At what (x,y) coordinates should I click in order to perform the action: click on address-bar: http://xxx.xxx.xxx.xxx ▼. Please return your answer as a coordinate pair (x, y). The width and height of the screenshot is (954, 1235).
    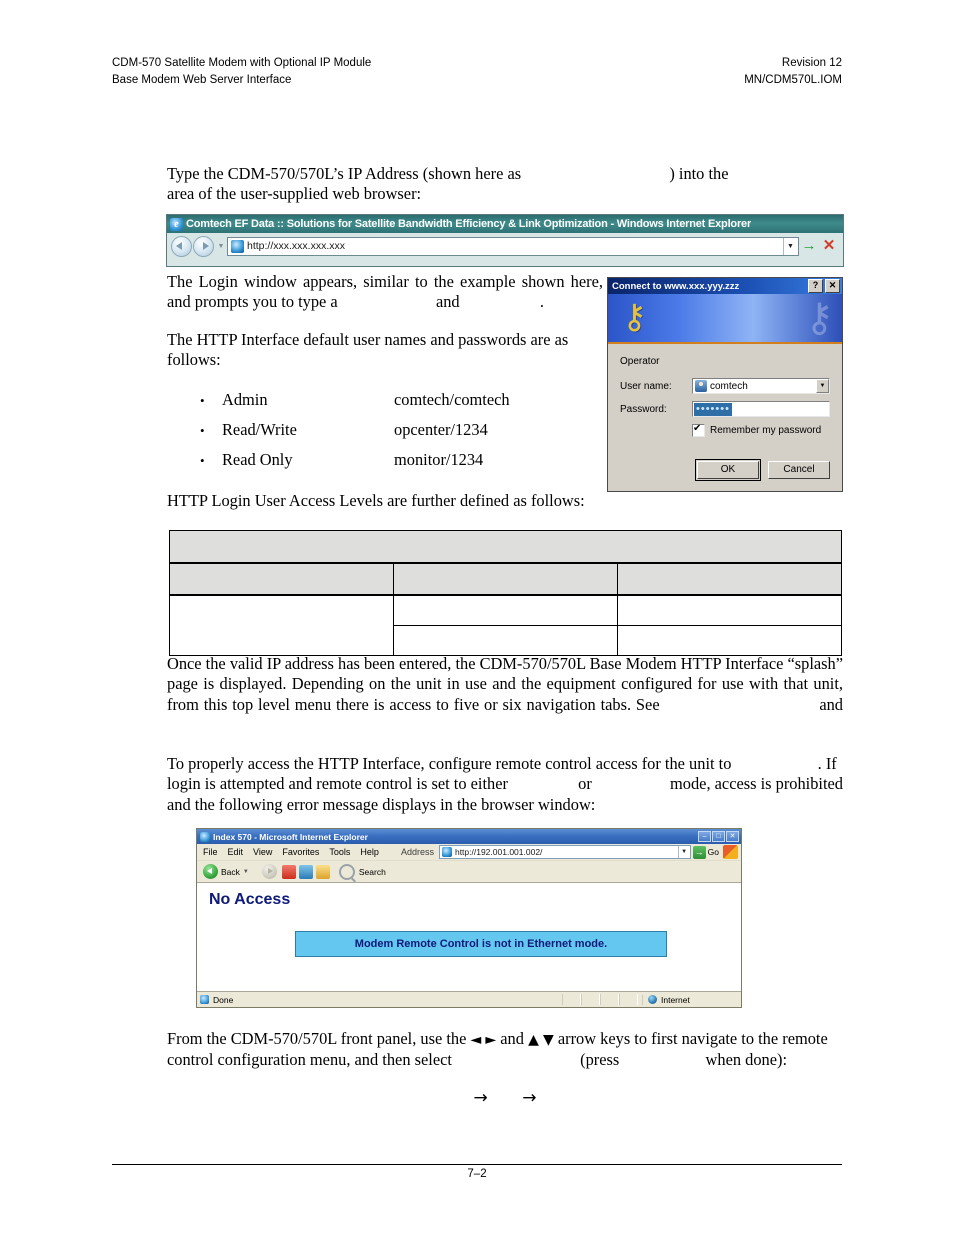
    Looking at the image, I should click on (513, 246).